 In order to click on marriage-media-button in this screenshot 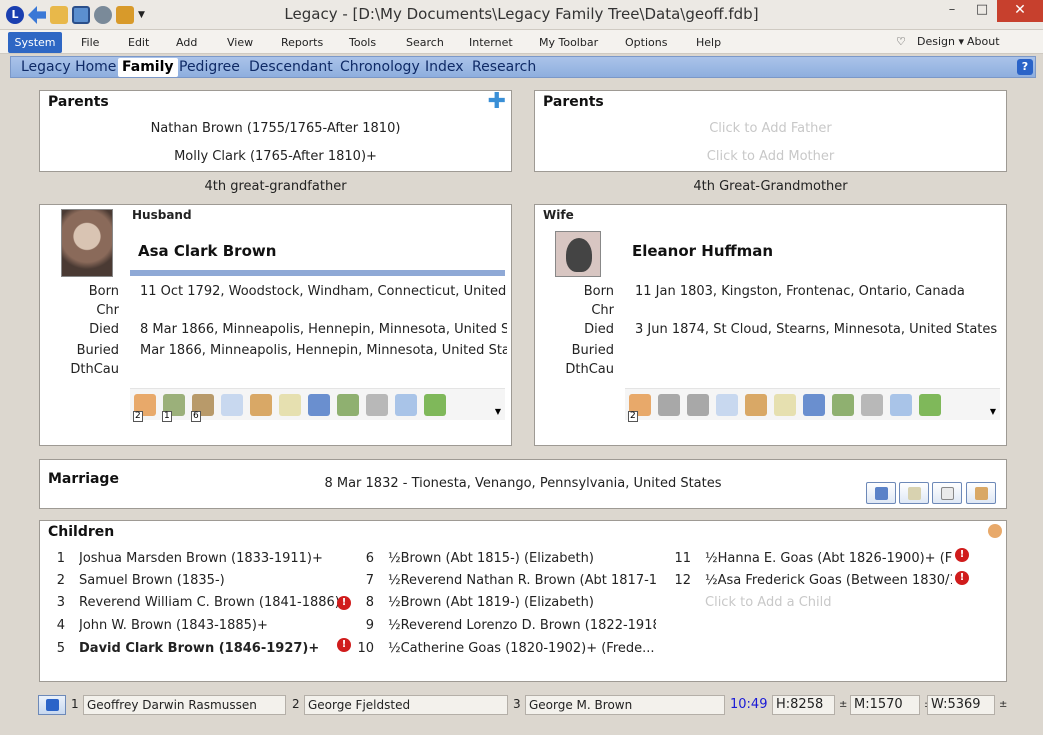, I will do `click(981, 493)`.